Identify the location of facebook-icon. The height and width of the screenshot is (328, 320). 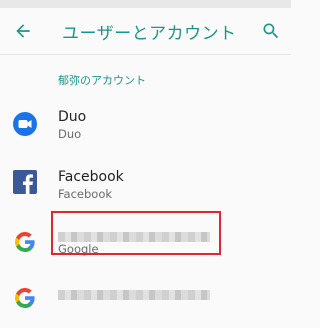
(25, 182).